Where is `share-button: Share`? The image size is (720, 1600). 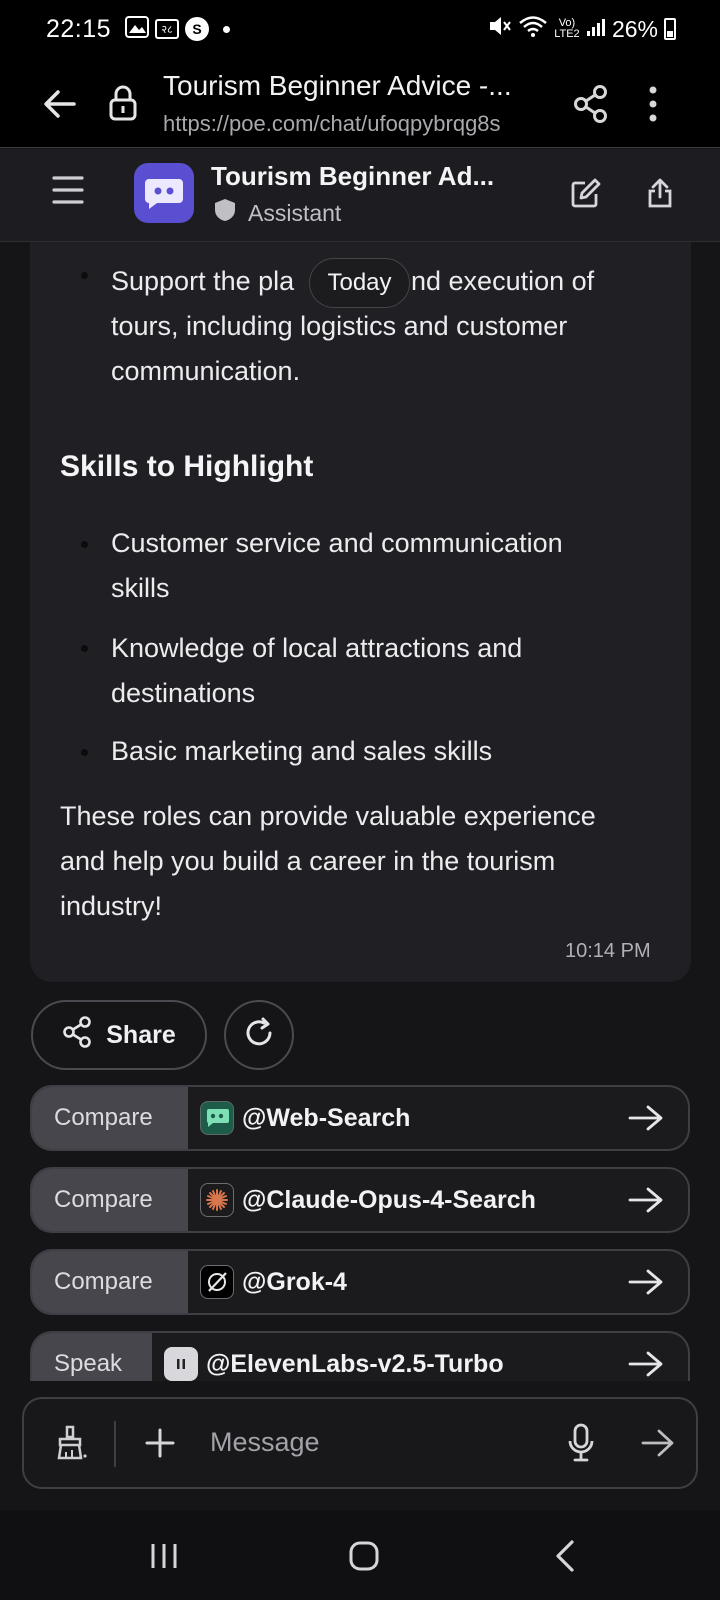 share-button: Share is located at coordinates (119, 1035).